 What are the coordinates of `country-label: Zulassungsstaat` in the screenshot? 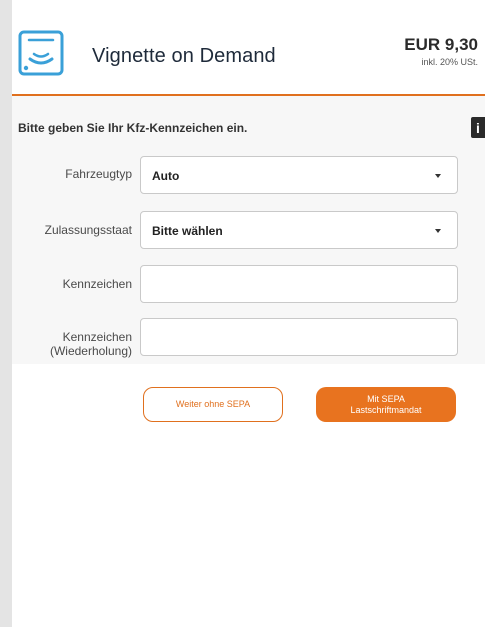 It's located at (88, 230).